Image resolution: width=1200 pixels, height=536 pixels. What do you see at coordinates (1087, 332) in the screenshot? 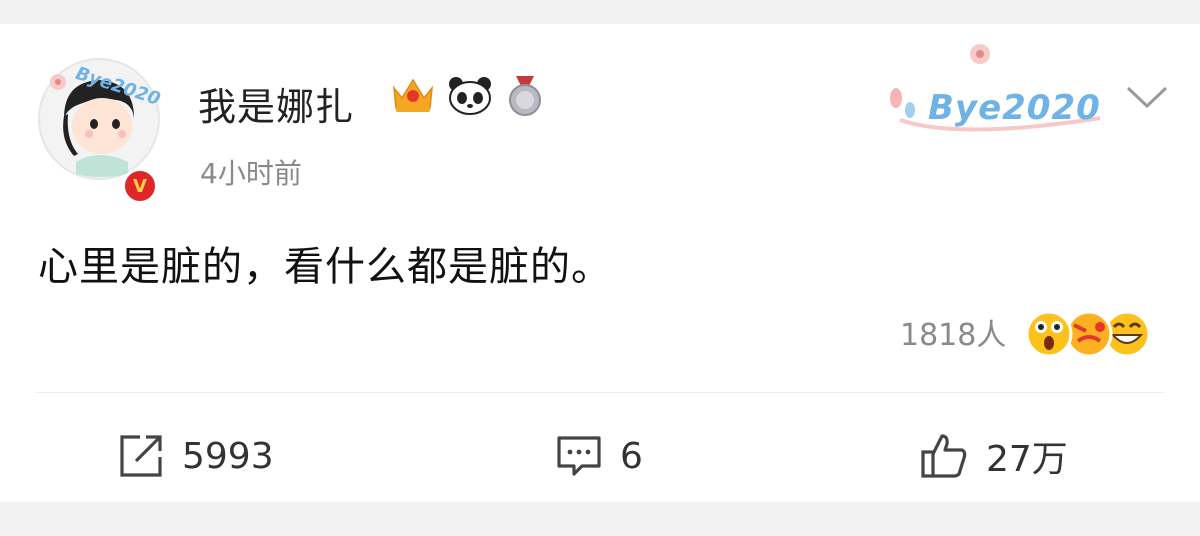
I see `reaction-emojis` at bounding box center [1087, 332].